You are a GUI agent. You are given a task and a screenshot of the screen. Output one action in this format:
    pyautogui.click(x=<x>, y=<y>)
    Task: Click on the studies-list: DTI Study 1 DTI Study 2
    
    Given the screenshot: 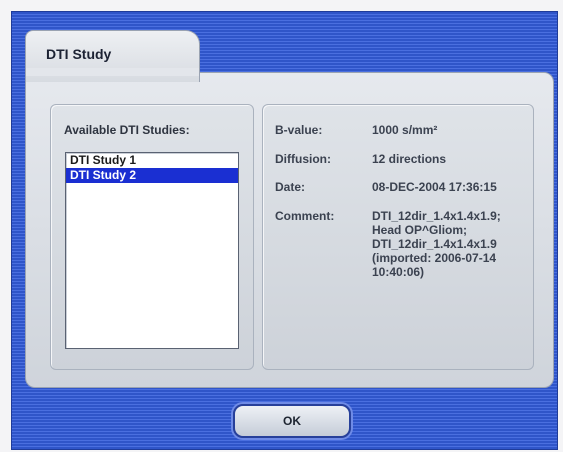 What is the action you would take?
    pyautogui.click(x=152, y=250)
    